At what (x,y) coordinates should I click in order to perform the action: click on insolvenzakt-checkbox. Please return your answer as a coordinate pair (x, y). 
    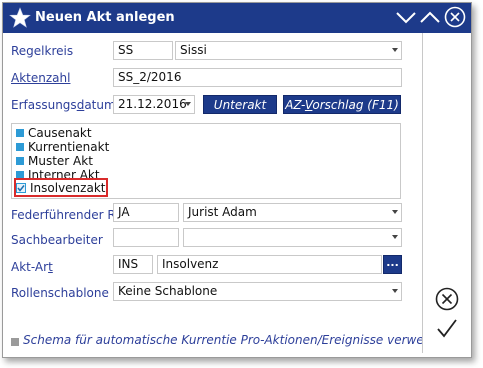
    Looking at the image, I should click on (21, 188).